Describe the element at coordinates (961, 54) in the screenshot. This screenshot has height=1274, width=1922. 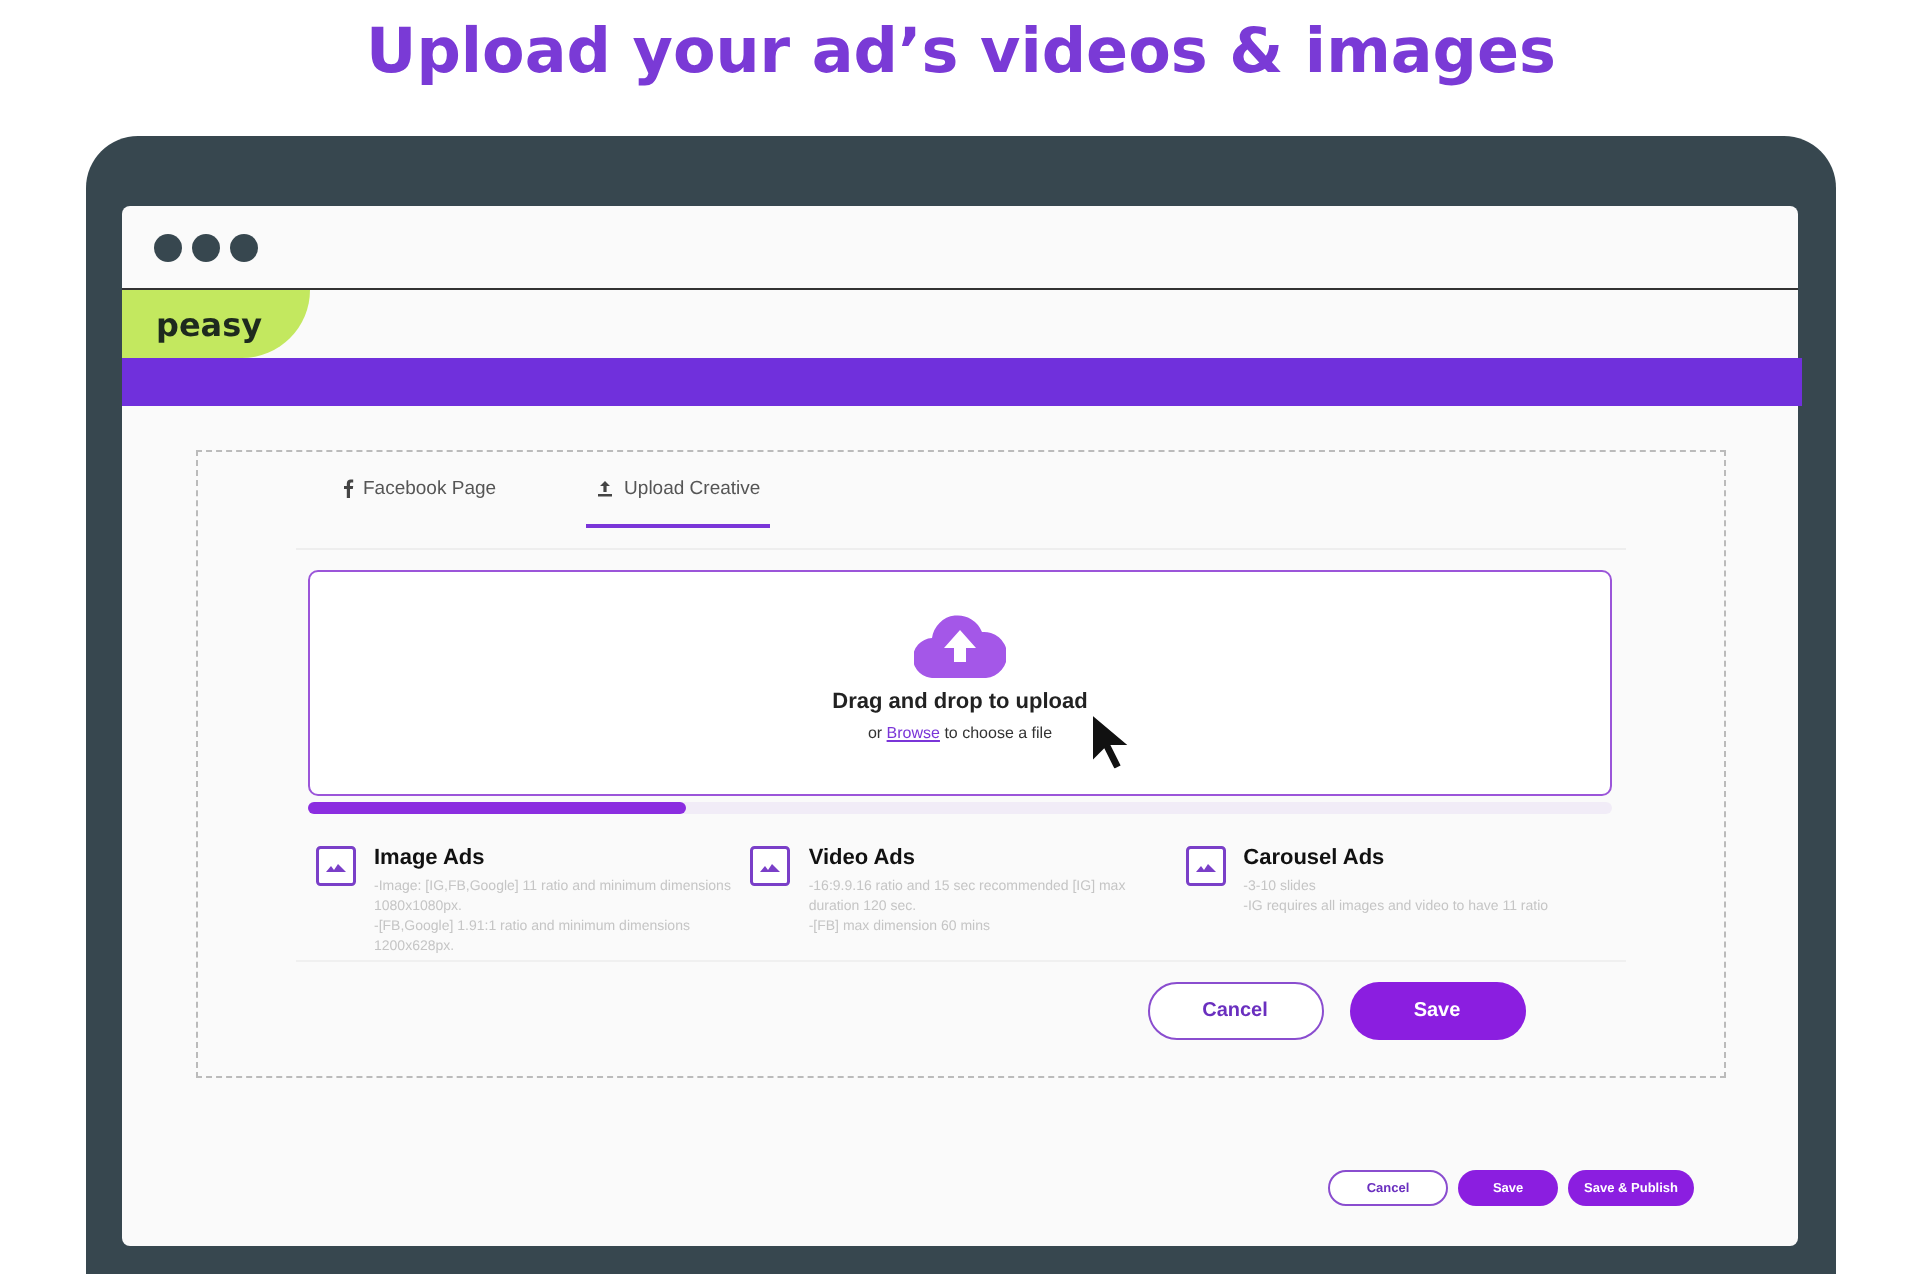
I see `headline: Upload your ad’s videos & images` at that location.